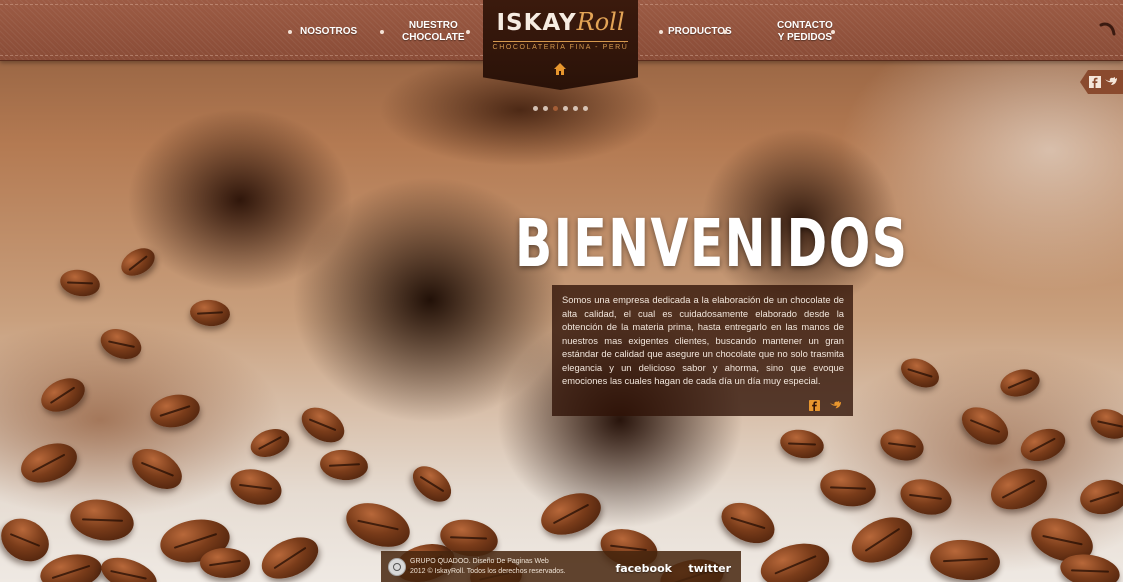 The height and width of the screenshot is (582, 1123). I want to click on corner-swirl-icon, so click(1107, 29).